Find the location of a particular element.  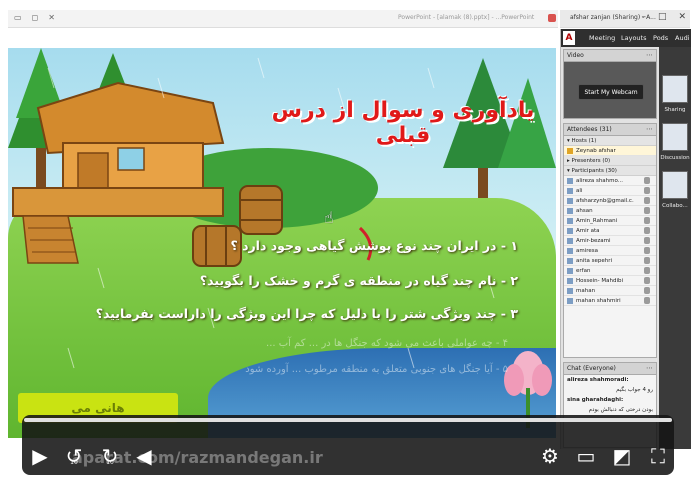

slide-title: یادآوری و سوال از درس قبلی is located at coordinates (403, 123).